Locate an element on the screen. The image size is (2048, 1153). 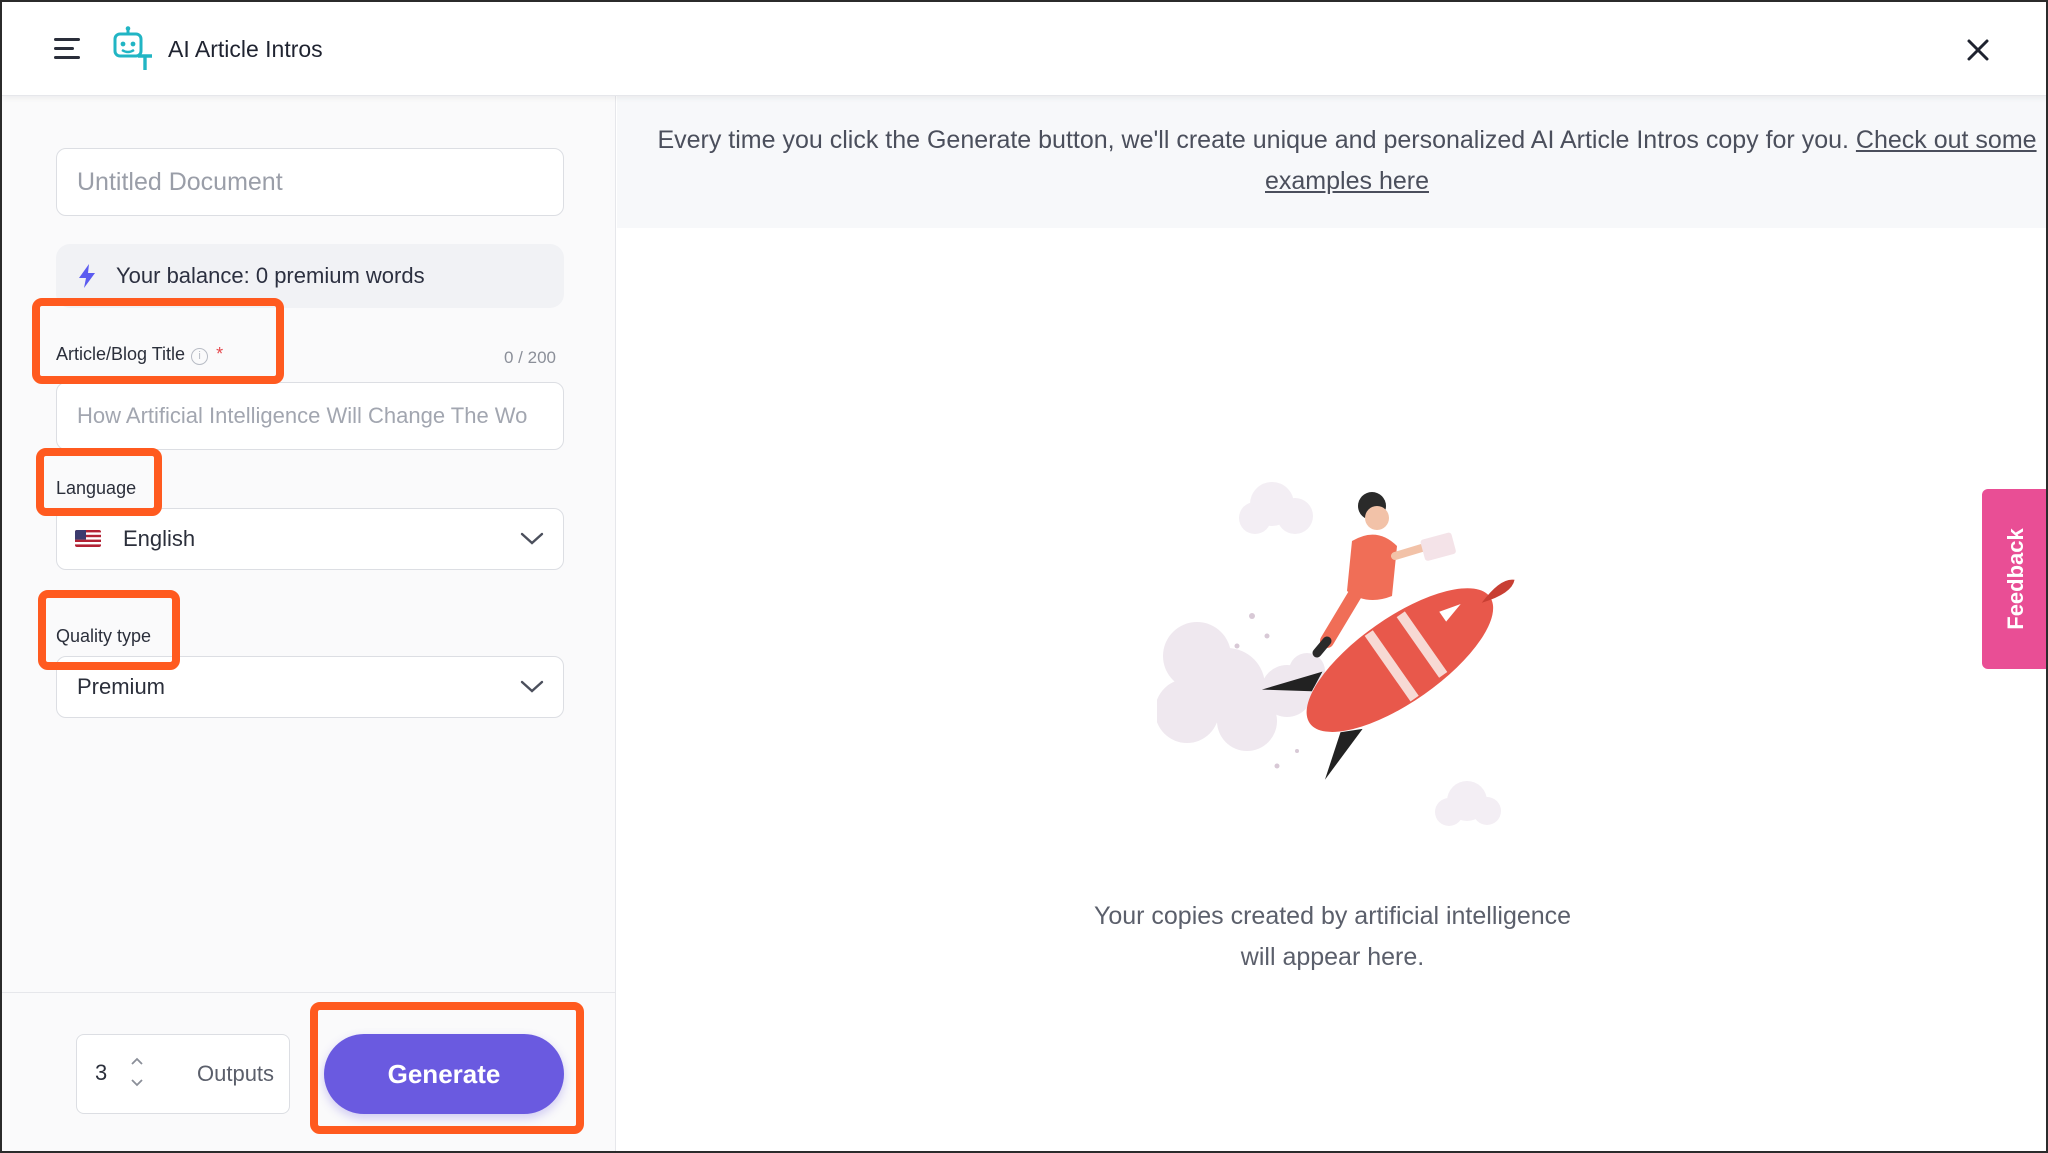
language-select: English is located at coordinates (310, 539).